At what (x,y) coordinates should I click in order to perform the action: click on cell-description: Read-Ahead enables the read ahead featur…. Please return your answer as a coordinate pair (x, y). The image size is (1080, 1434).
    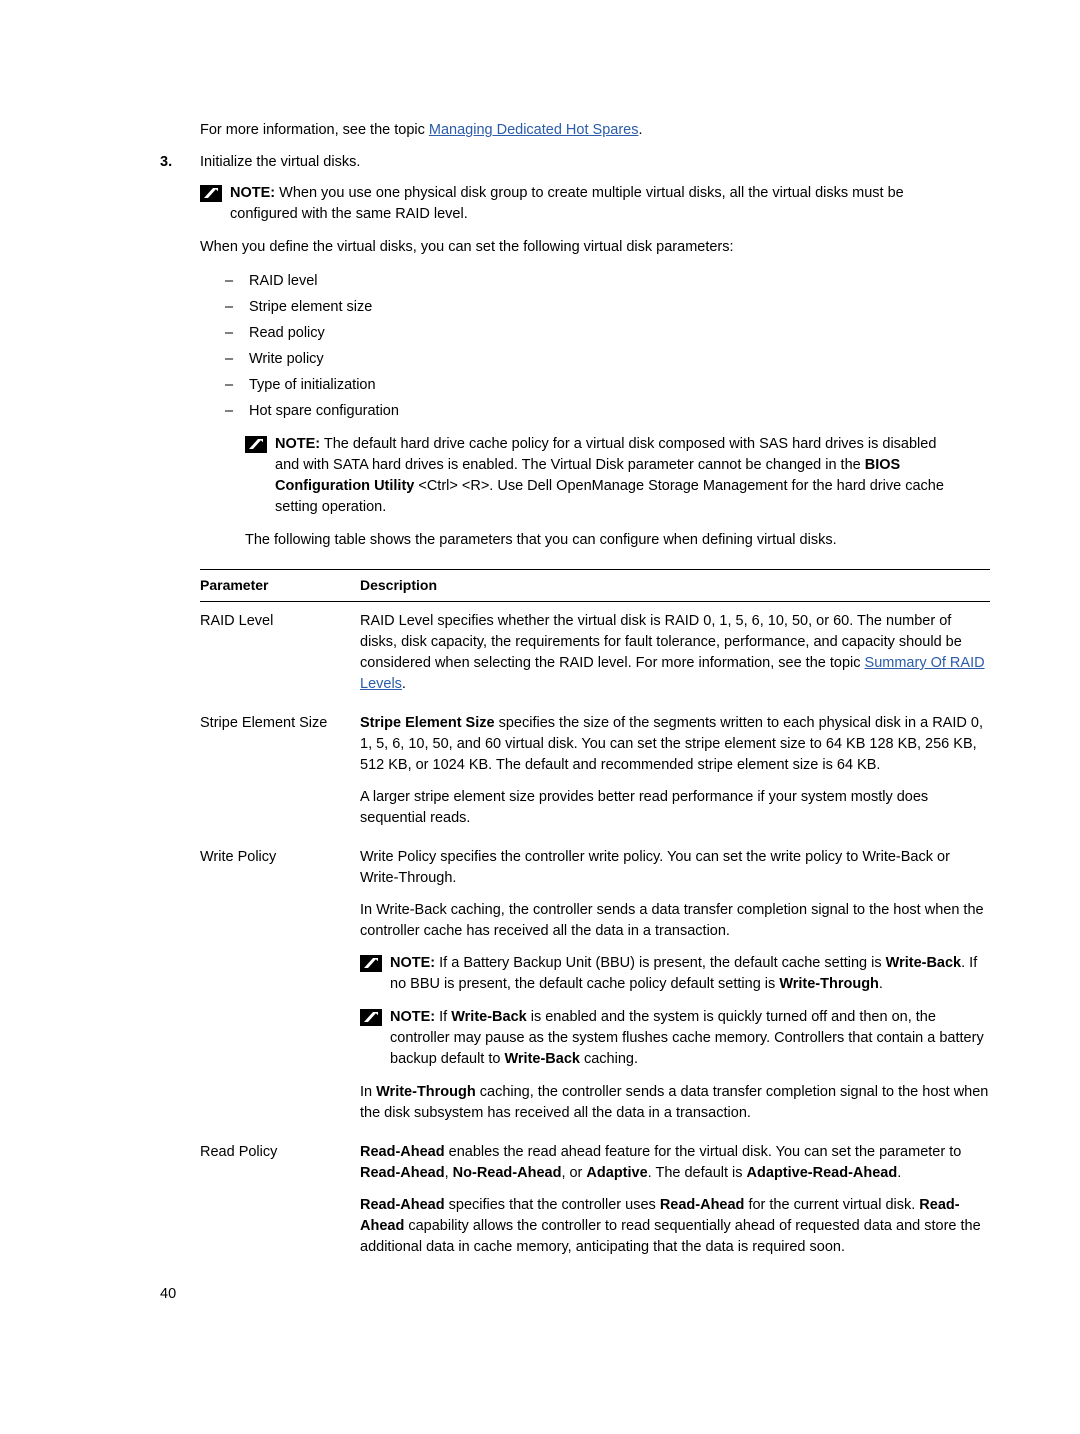
    Looking at the image, I should click on (675, 1200).